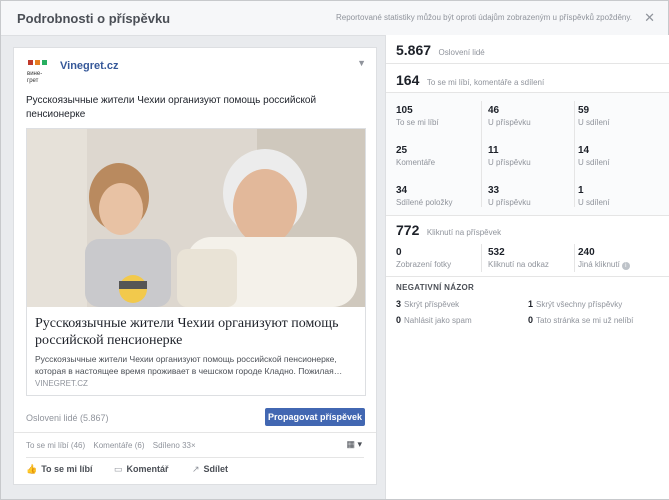  Describe the element at coordinates (399, 304) in the screenshot. I see `stat-value: 3` at that location.